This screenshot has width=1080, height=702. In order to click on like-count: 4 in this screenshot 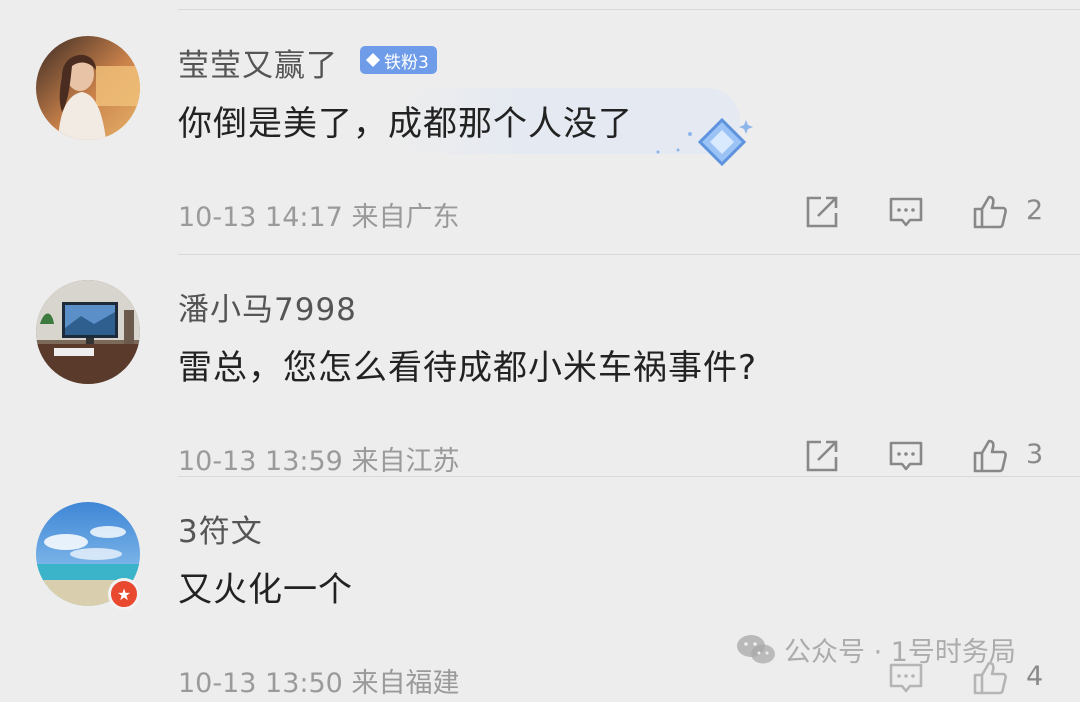, I will do `click(1035, 676)`.